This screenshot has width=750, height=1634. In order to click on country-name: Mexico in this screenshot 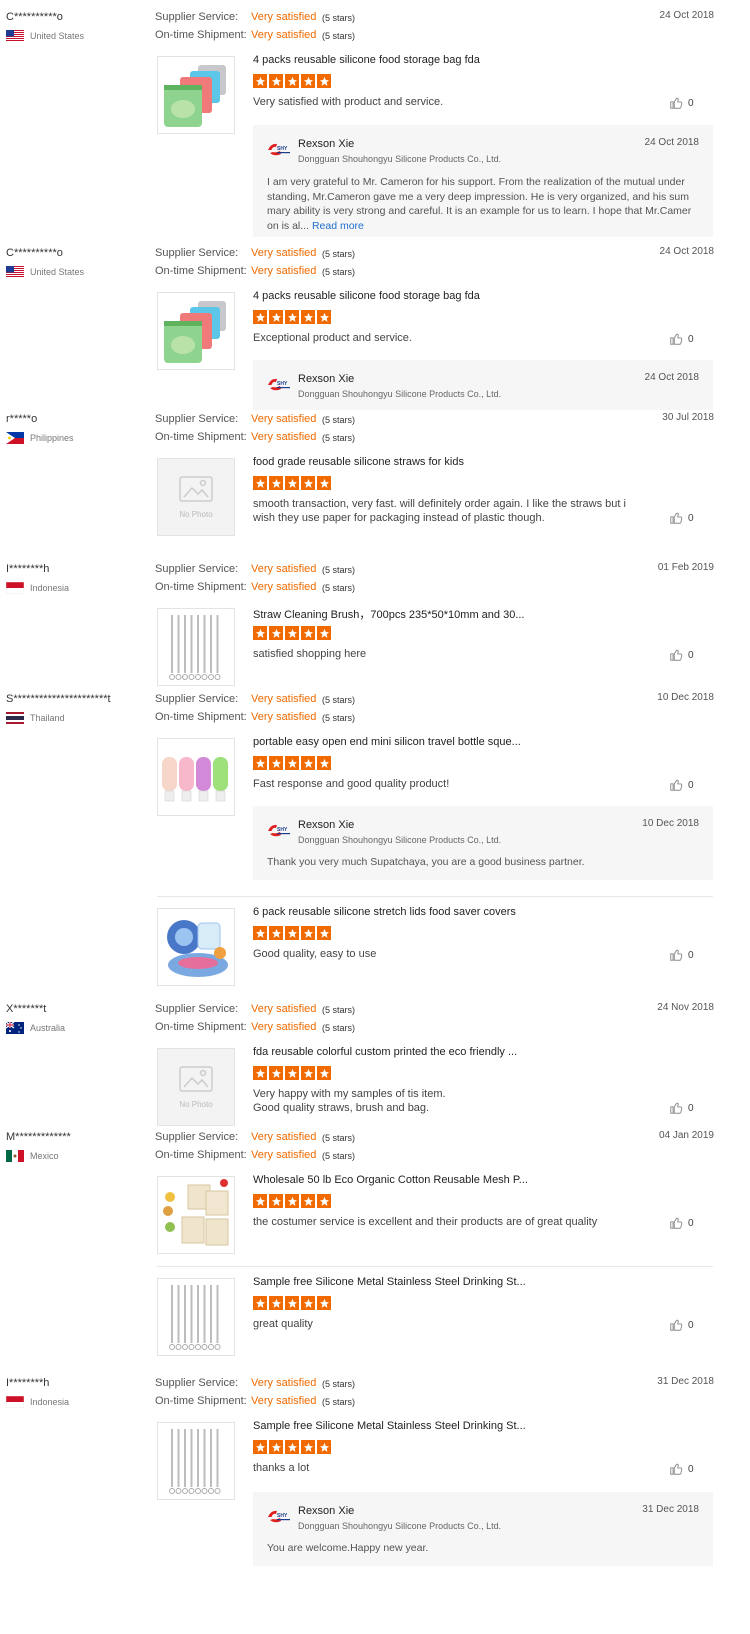, I will do `click(44, 1156)`.